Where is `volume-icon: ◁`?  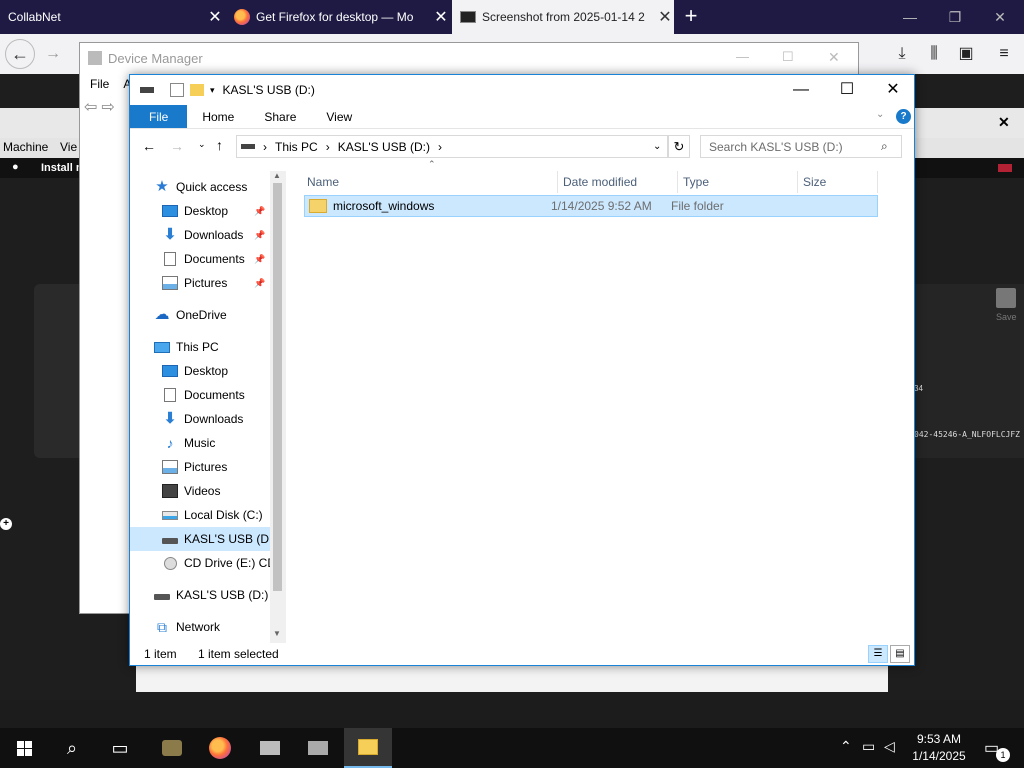
volume-icon: ◁ is located at coordinates (889, 746).